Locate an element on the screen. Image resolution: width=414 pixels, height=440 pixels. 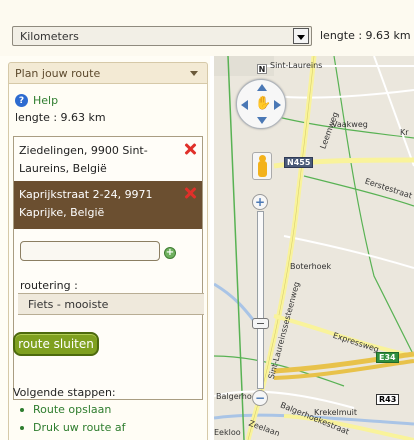
waypoint-address: Ziedelingen, 9900 Sint-Laureins, België is located at coordinates (83, 159).